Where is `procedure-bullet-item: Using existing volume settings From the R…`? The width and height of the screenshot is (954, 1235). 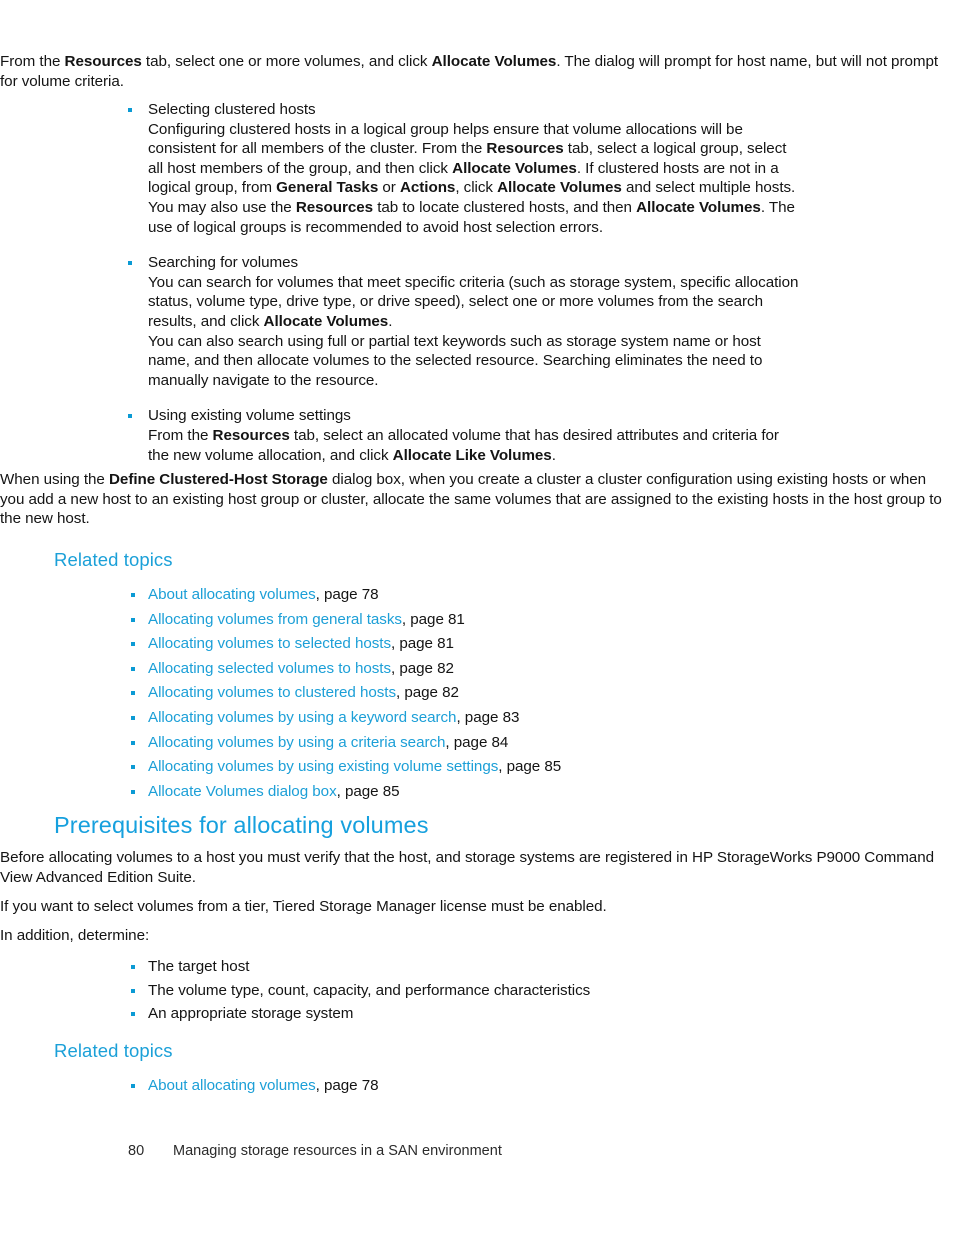
procedure-bullet-item: Using existing volume settings From the R… is located at coordinates (400, 435).